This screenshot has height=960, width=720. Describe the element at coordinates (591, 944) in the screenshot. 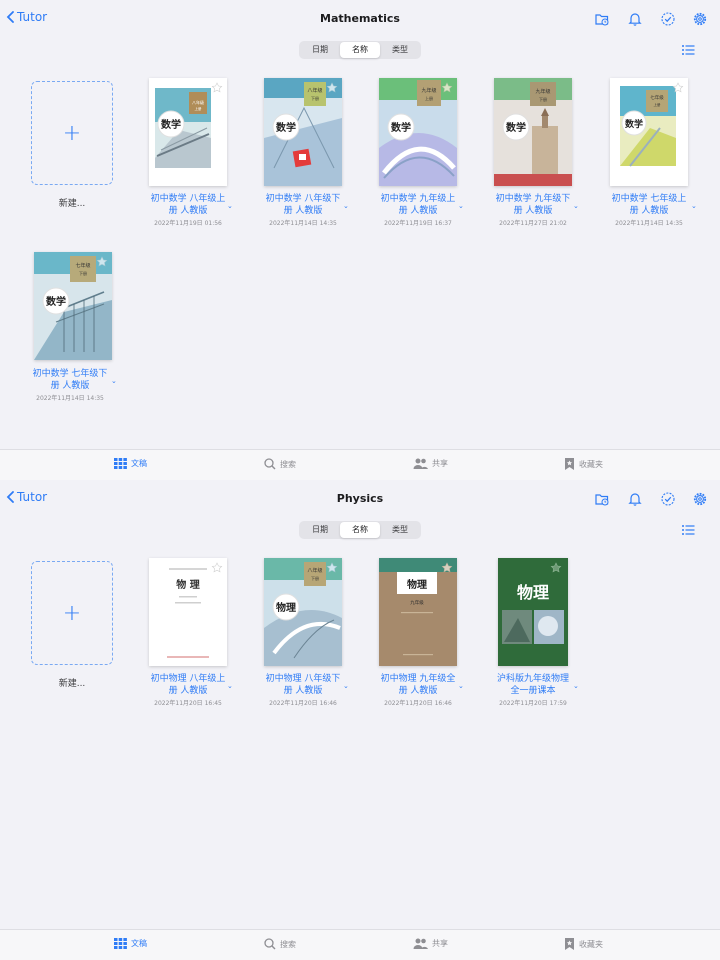

I see `tab-label: 收藏夹` at that location.